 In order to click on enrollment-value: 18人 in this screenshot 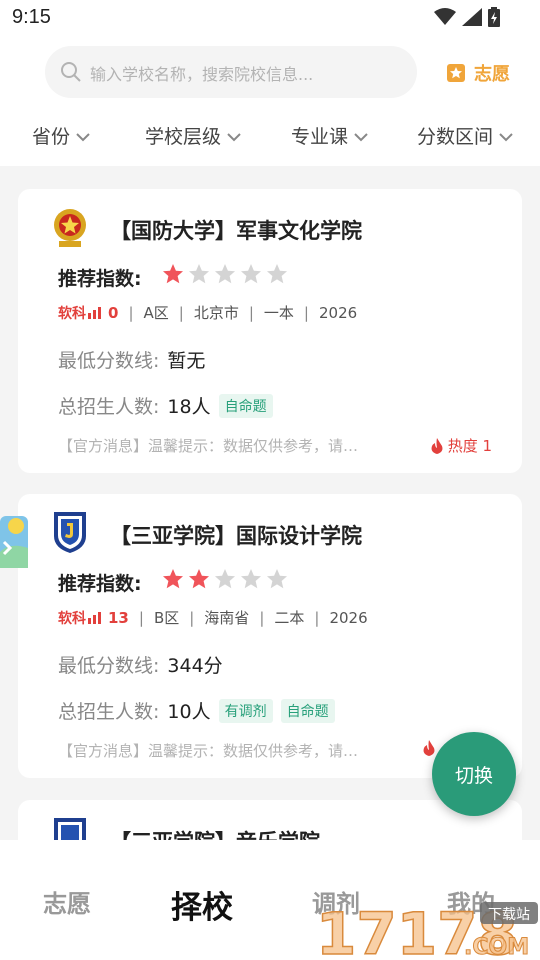, I will do `click(189, 407)`.